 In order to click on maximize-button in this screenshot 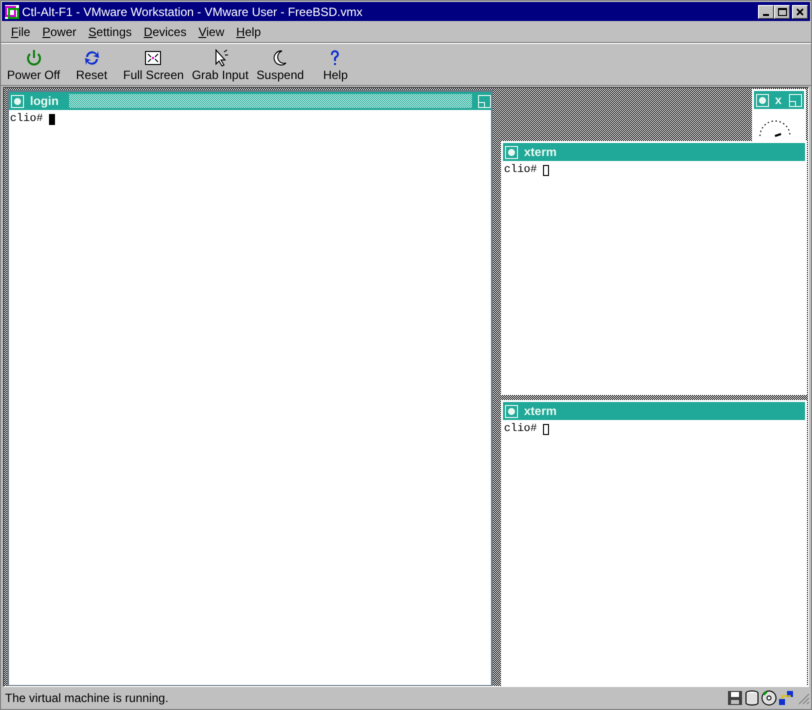, I will do `click(782, 11)`.